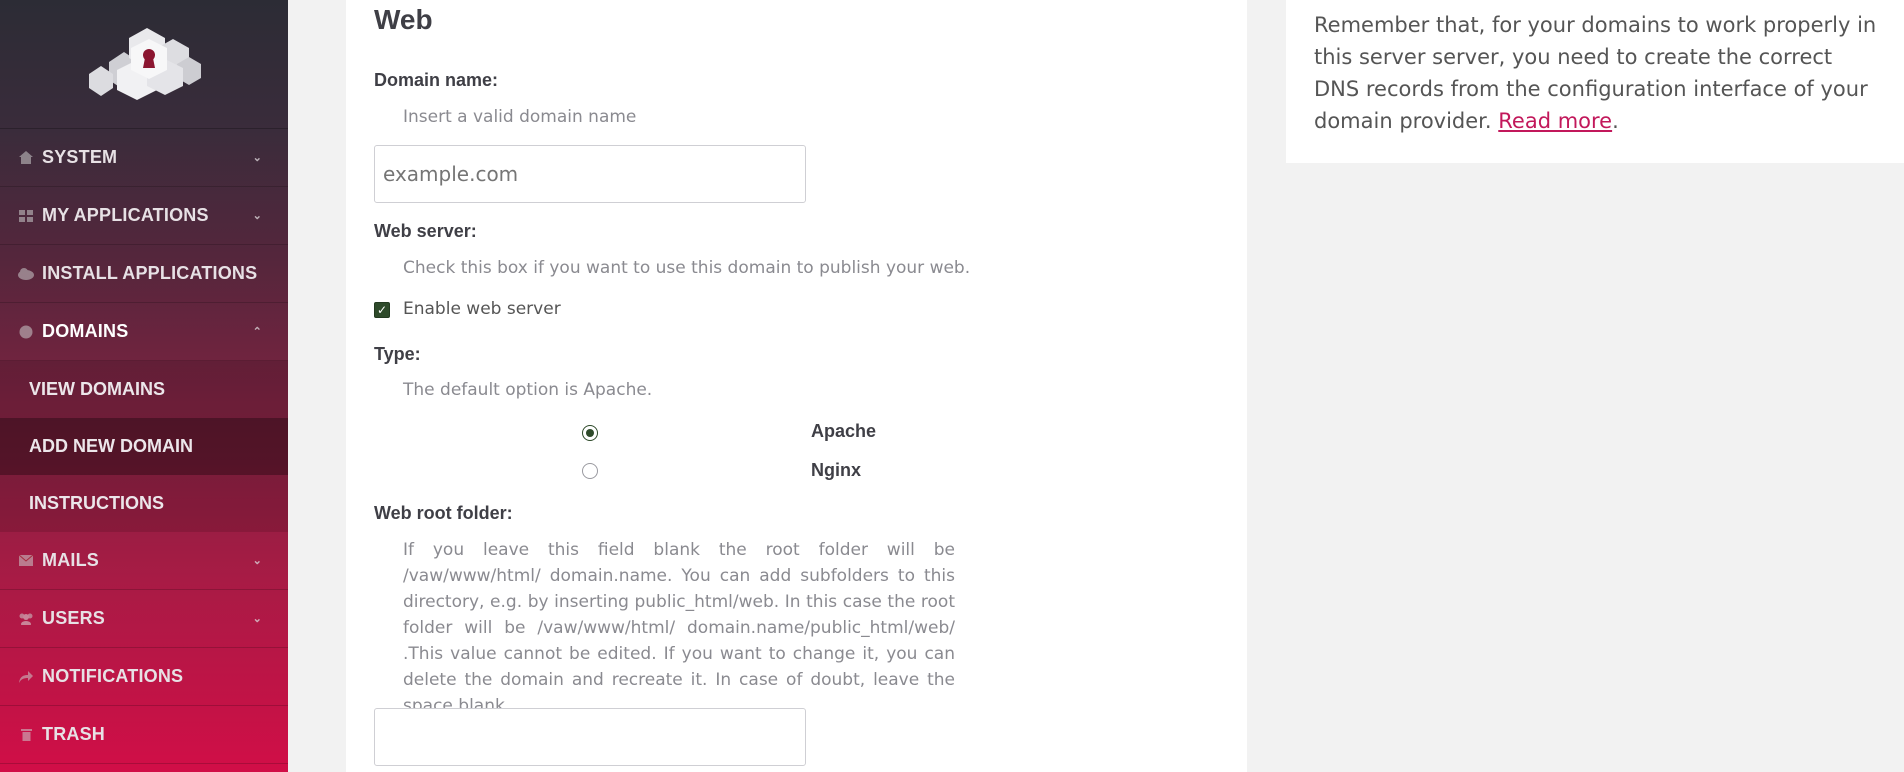 This screenshot has height=772, width=1904. Describe the element at coordinates (150, 273) in the screenshot. I see `sidebar-item-label: INSTALL APPLICATIONS` at that location.